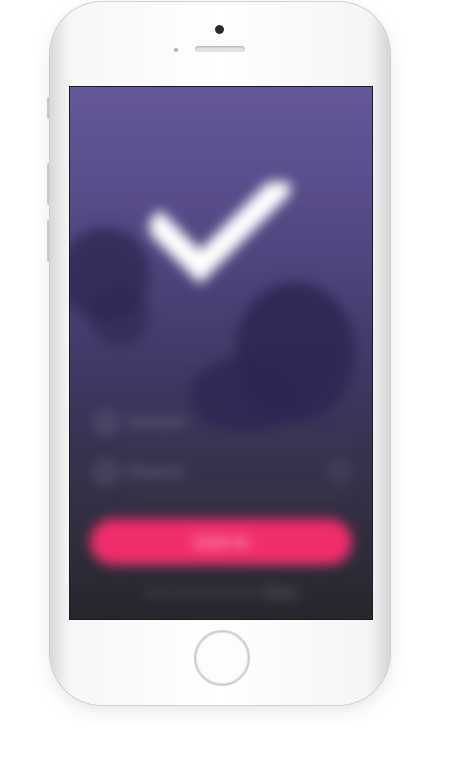  Describe the element at coordinates (106, 423) in the screenshot. I see `user-icon` at that location.